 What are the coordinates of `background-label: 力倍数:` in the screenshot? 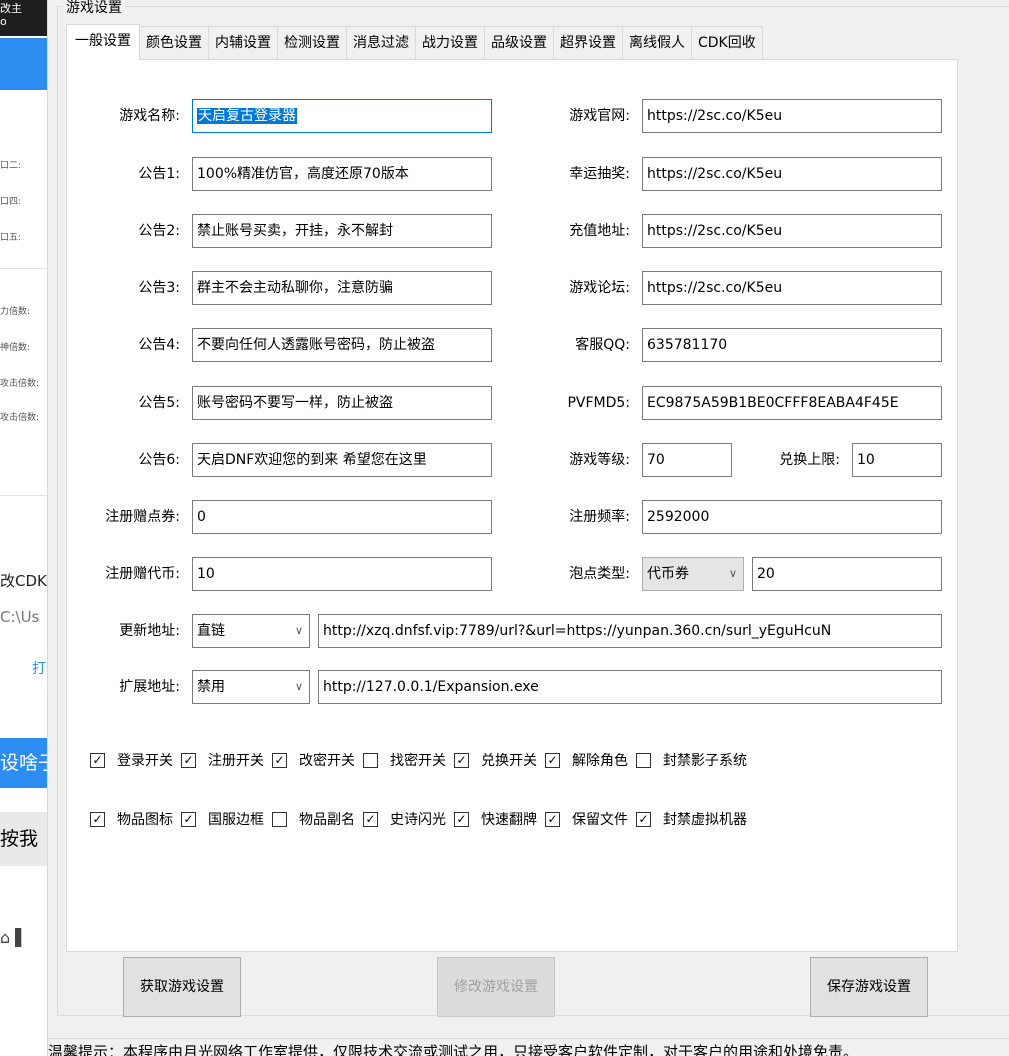 It's located at (15, 312).